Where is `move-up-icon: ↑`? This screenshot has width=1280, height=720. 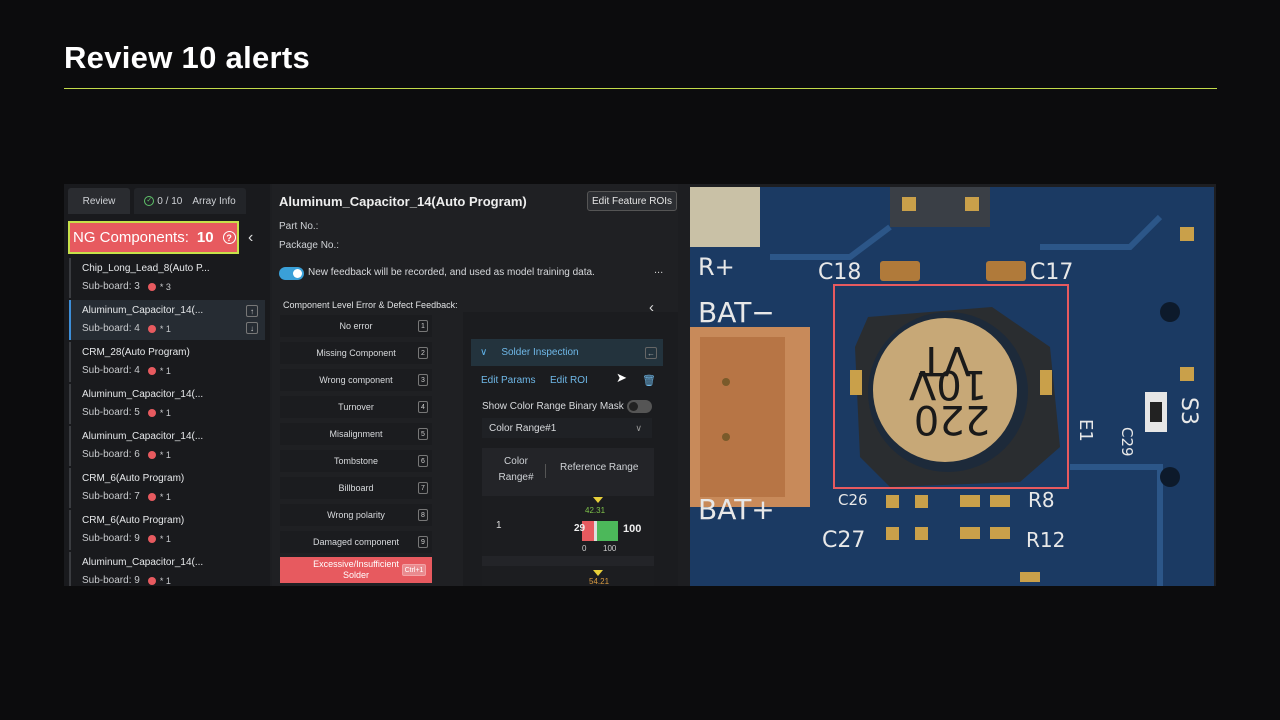 move-up-icon: ↑ is located at coordinates (252, 311).